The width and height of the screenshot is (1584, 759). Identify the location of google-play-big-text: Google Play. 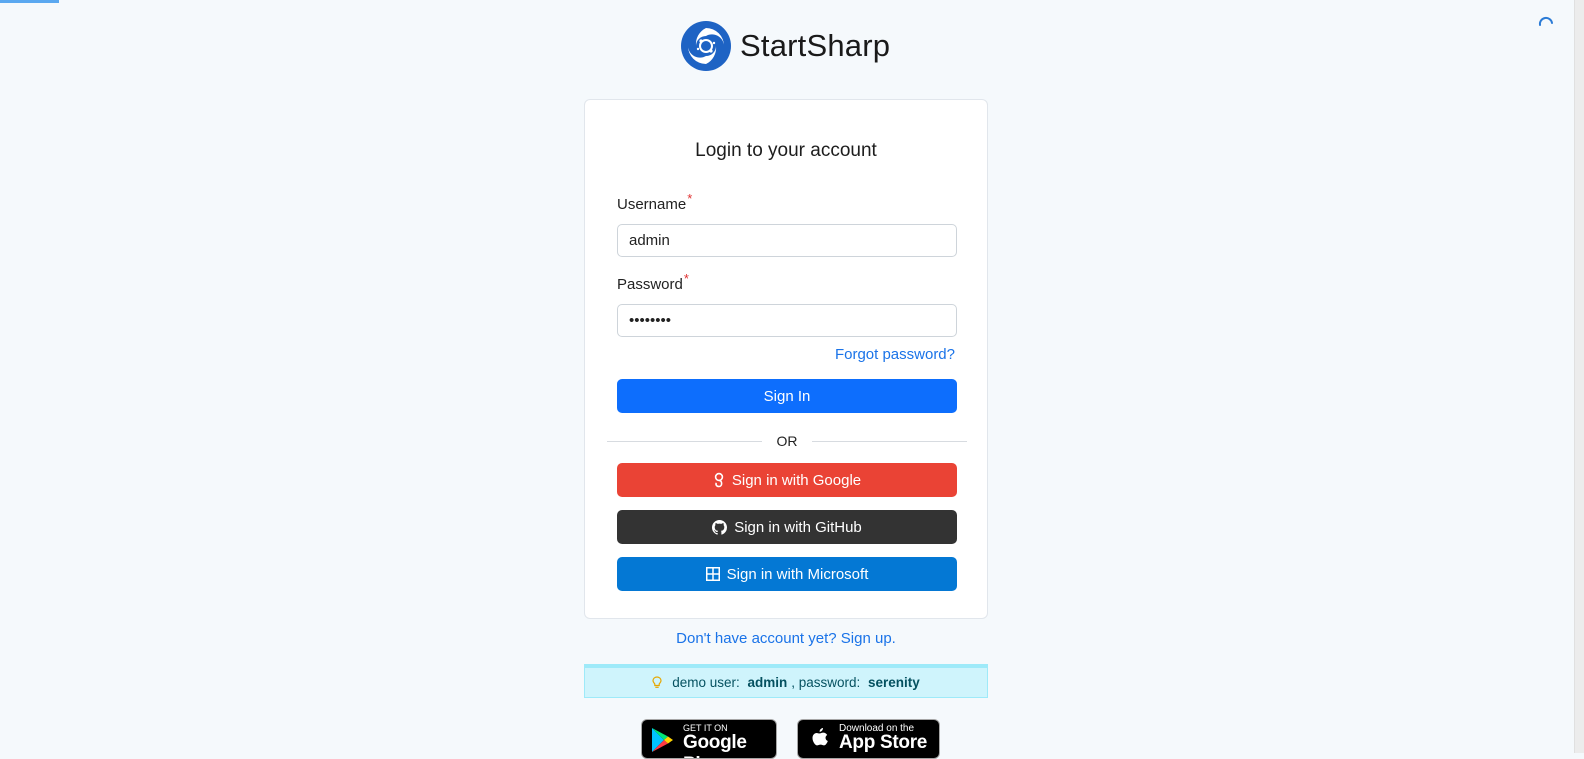
(715, 745).